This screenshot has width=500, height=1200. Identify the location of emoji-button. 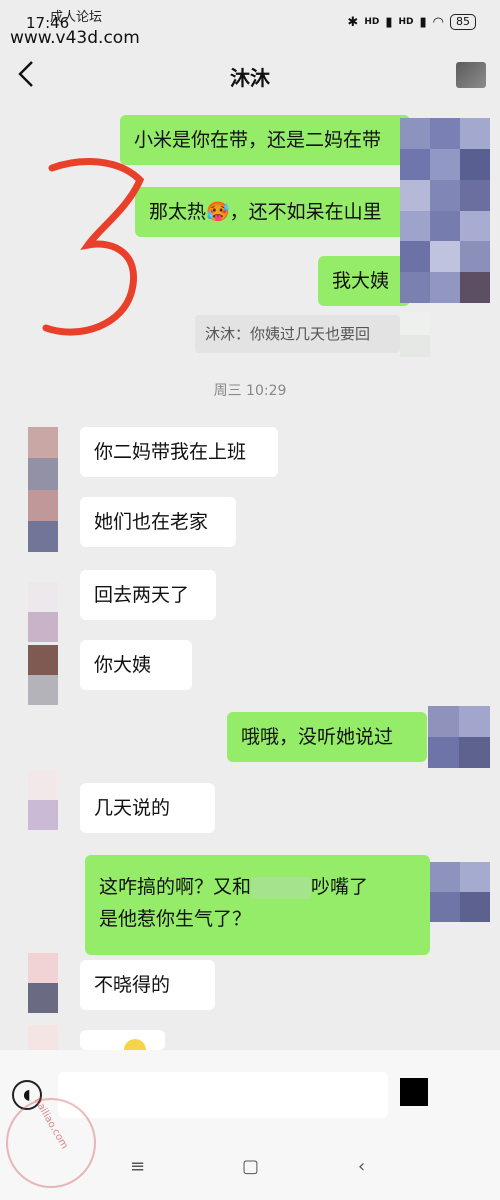
(414, 1092).